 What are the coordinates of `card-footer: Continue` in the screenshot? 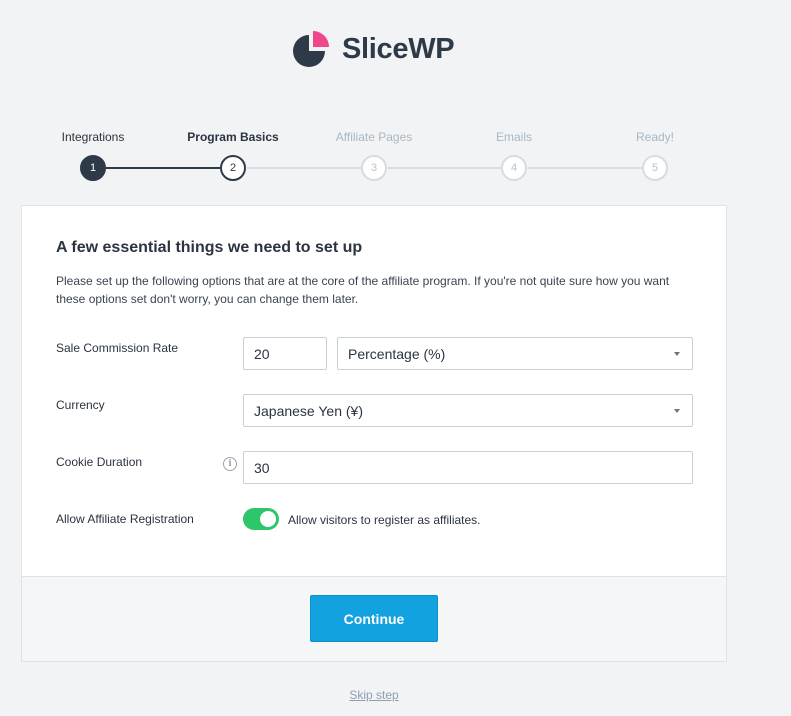 It's located at (374, 618).